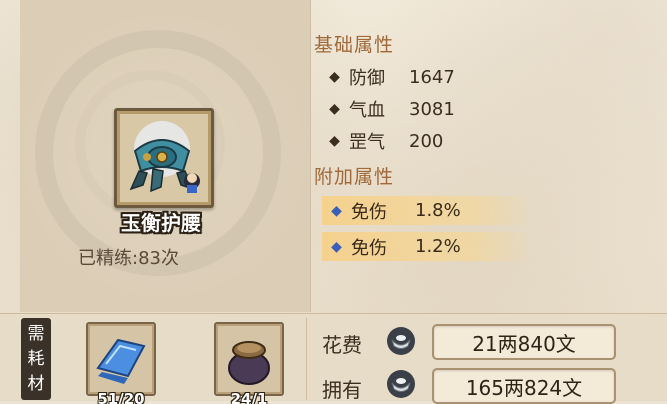 Image resolution: width=667 pixels, height=404 pixels. I want to click on bonus-attributes-title: 附加属性, so click(354, 177).